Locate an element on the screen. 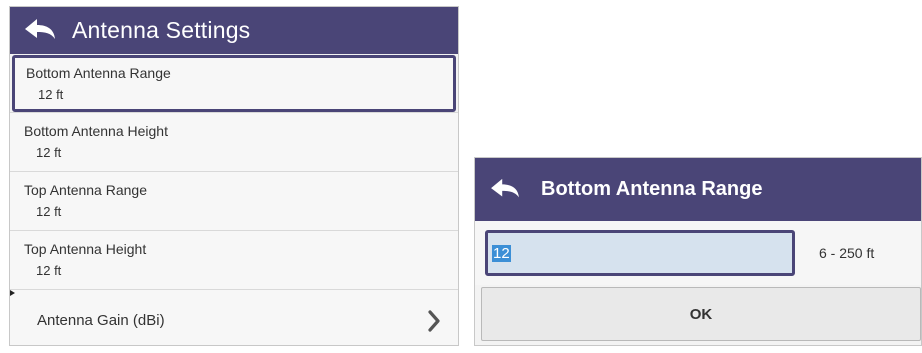 The width and height of the screenshot is (922, 353). item-label: Antenna Gain (dBi) is located at coordinates (101, 320).